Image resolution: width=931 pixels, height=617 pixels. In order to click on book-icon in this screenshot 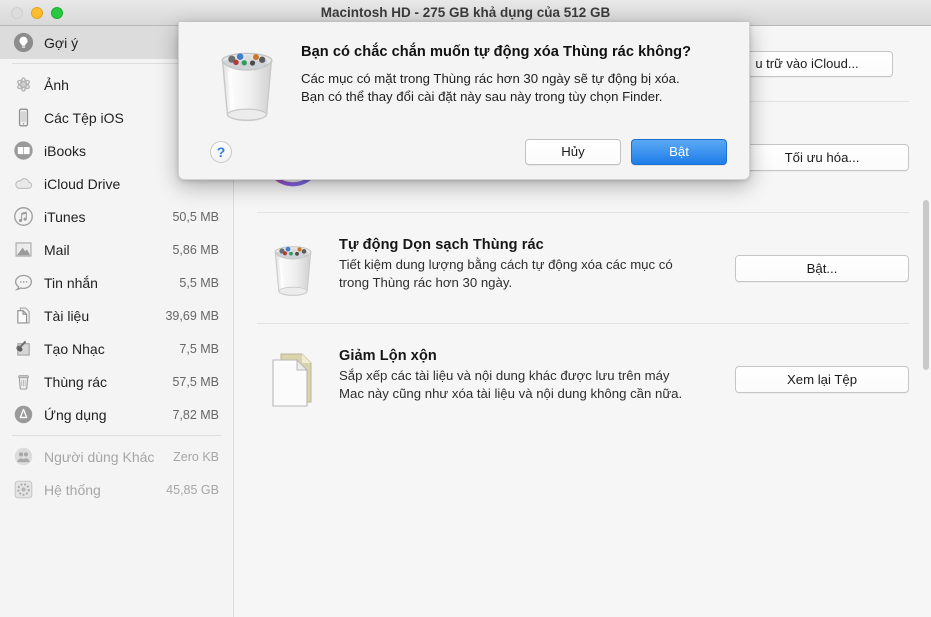, I will do `click(23, 151)`.